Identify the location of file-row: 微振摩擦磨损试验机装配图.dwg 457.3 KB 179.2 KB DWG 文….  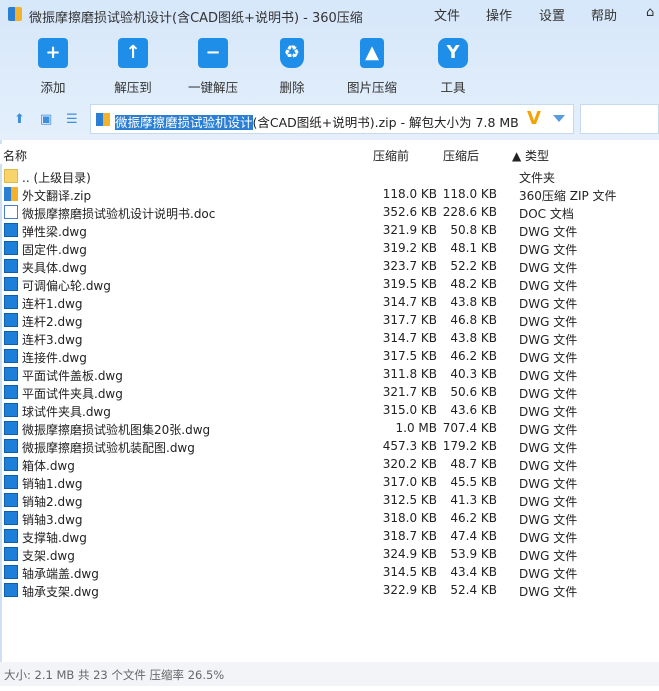
(329, 446).